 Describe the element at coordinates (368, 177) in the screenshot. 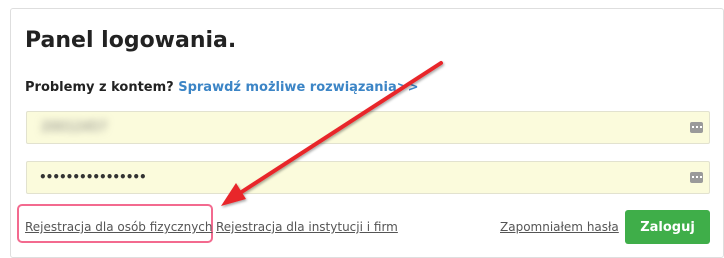

I see `password-field: ••••••••••••••••` at that location.